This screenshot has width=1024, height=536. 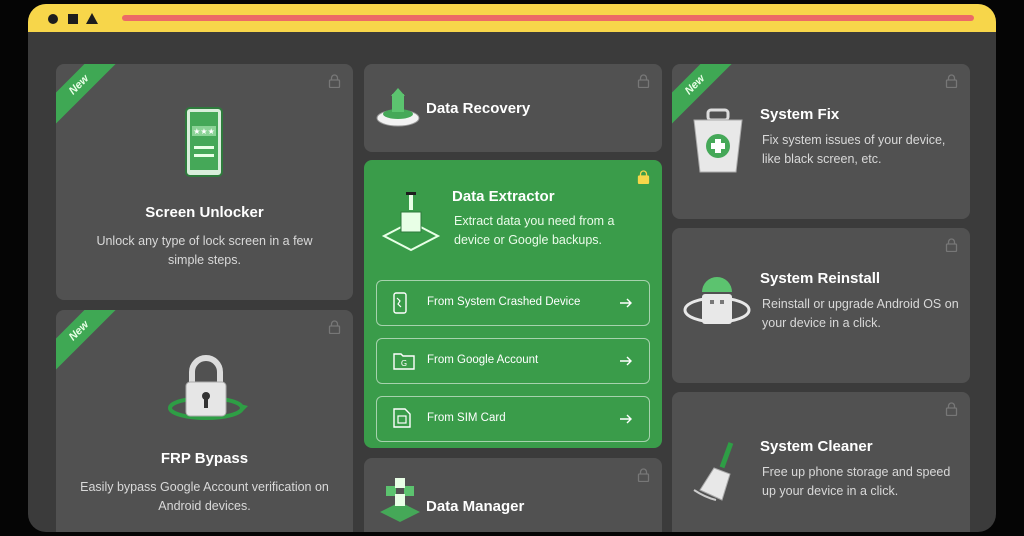 I want to click on option-label: From Google Account, so click(x=483, y=360).